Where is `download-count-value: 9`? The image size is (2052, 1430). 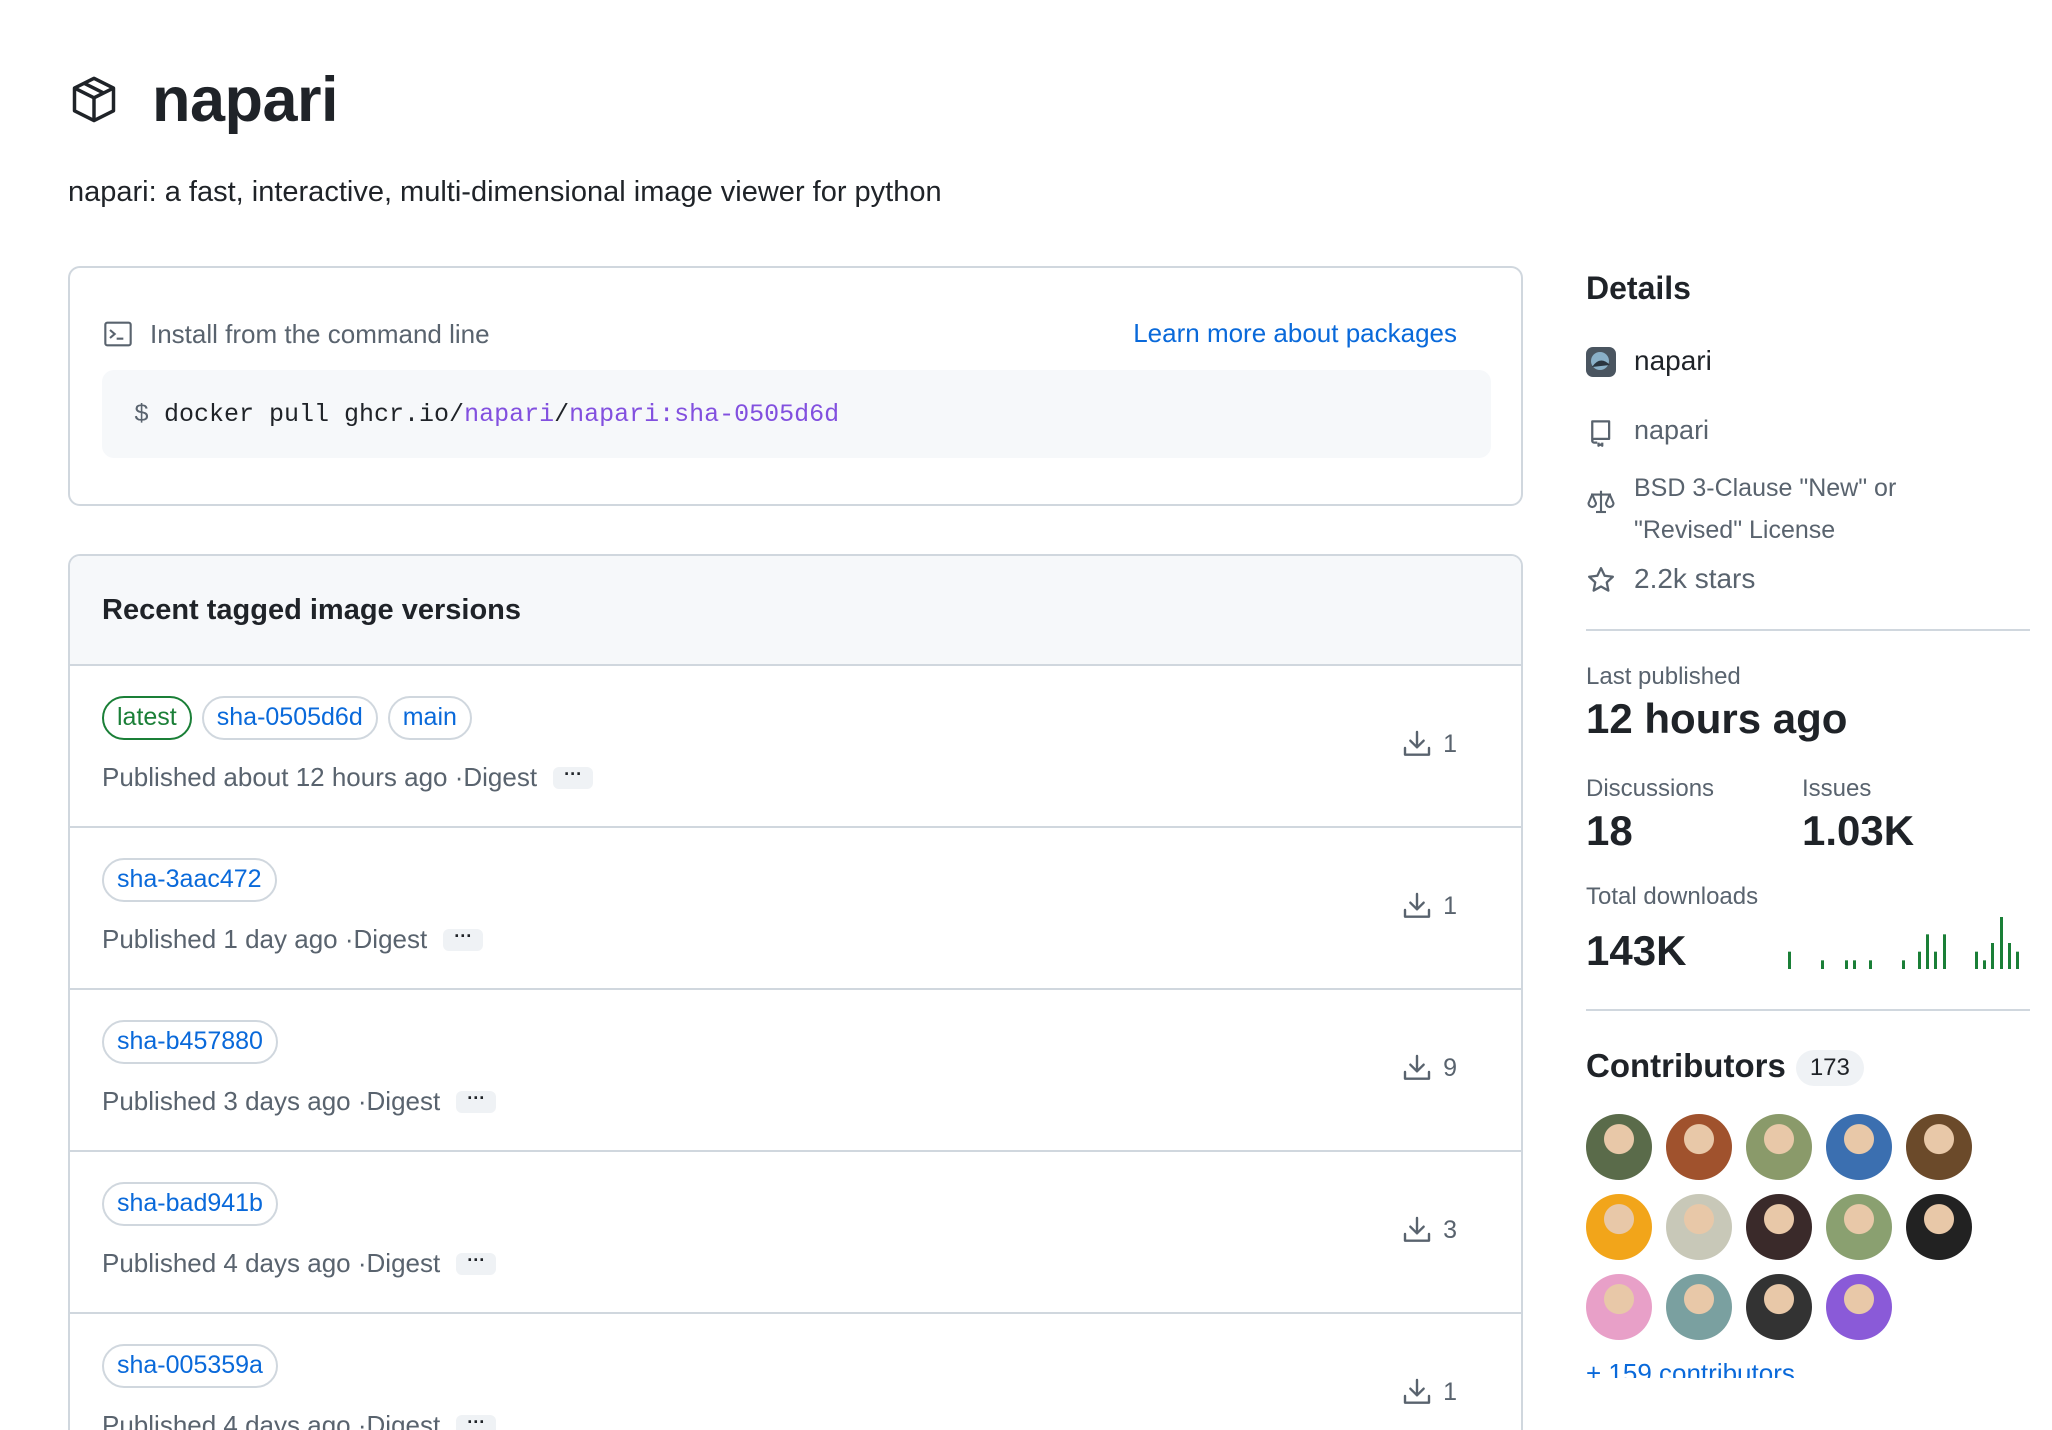
download-count-value: 9 is located at coordinates (1450, 1067).